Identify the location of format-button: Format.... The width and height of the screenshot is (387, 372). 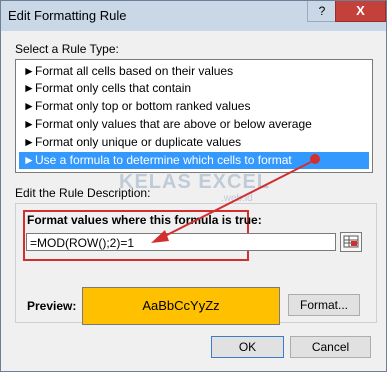
(324, 305).